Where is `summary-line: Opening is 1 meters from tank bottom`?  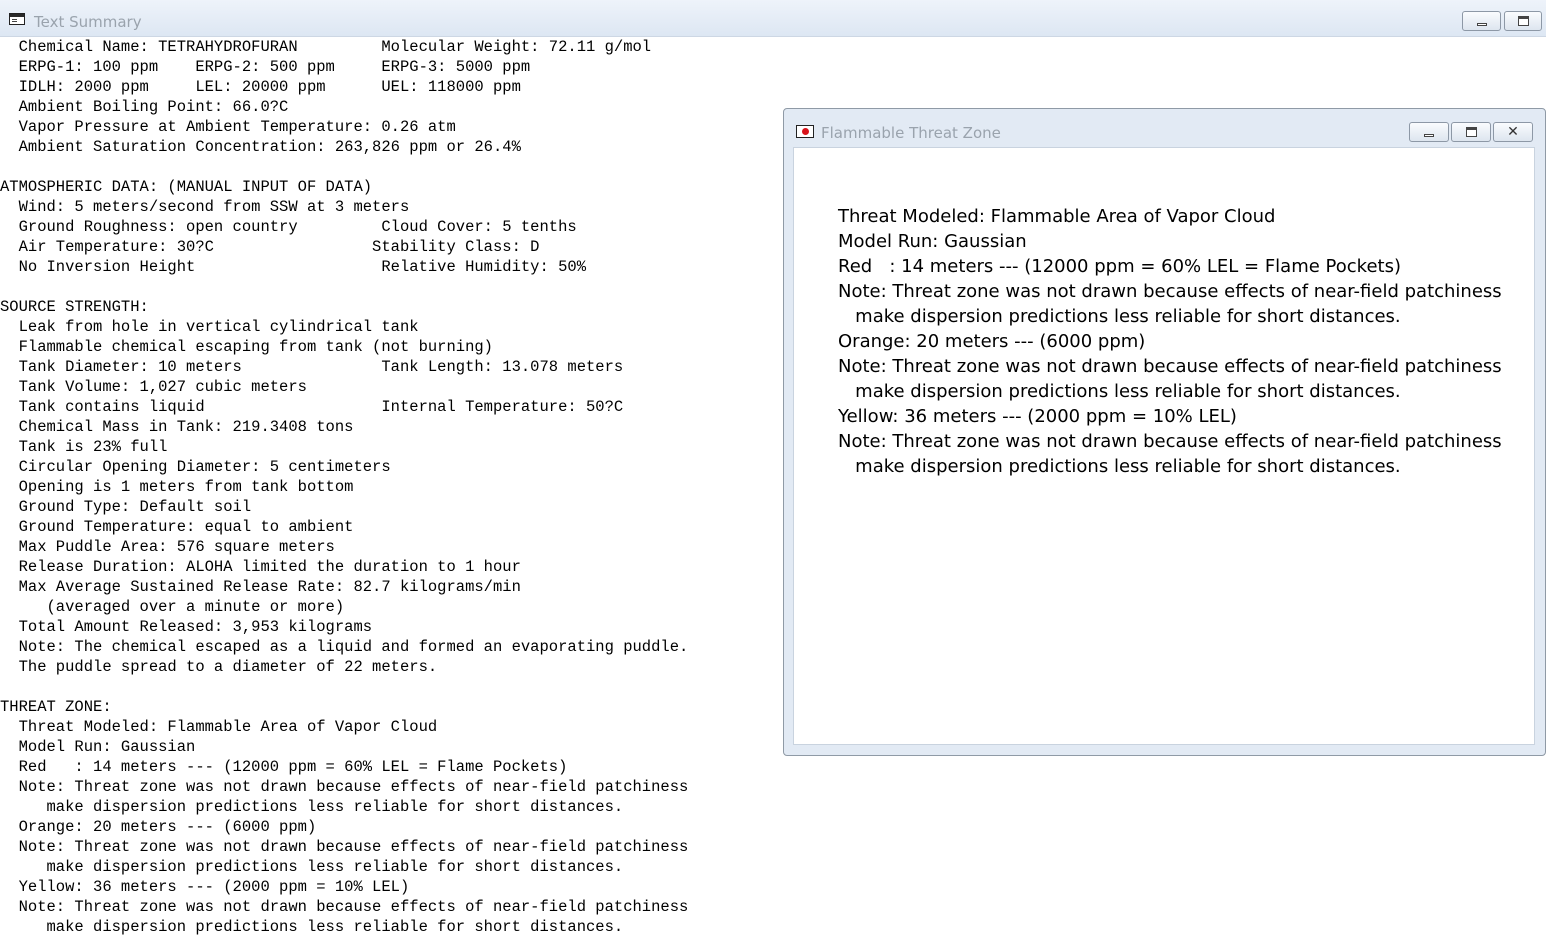 summary-line: Opening is 1 meters from tank bottom is located at coordinates (177, 487).